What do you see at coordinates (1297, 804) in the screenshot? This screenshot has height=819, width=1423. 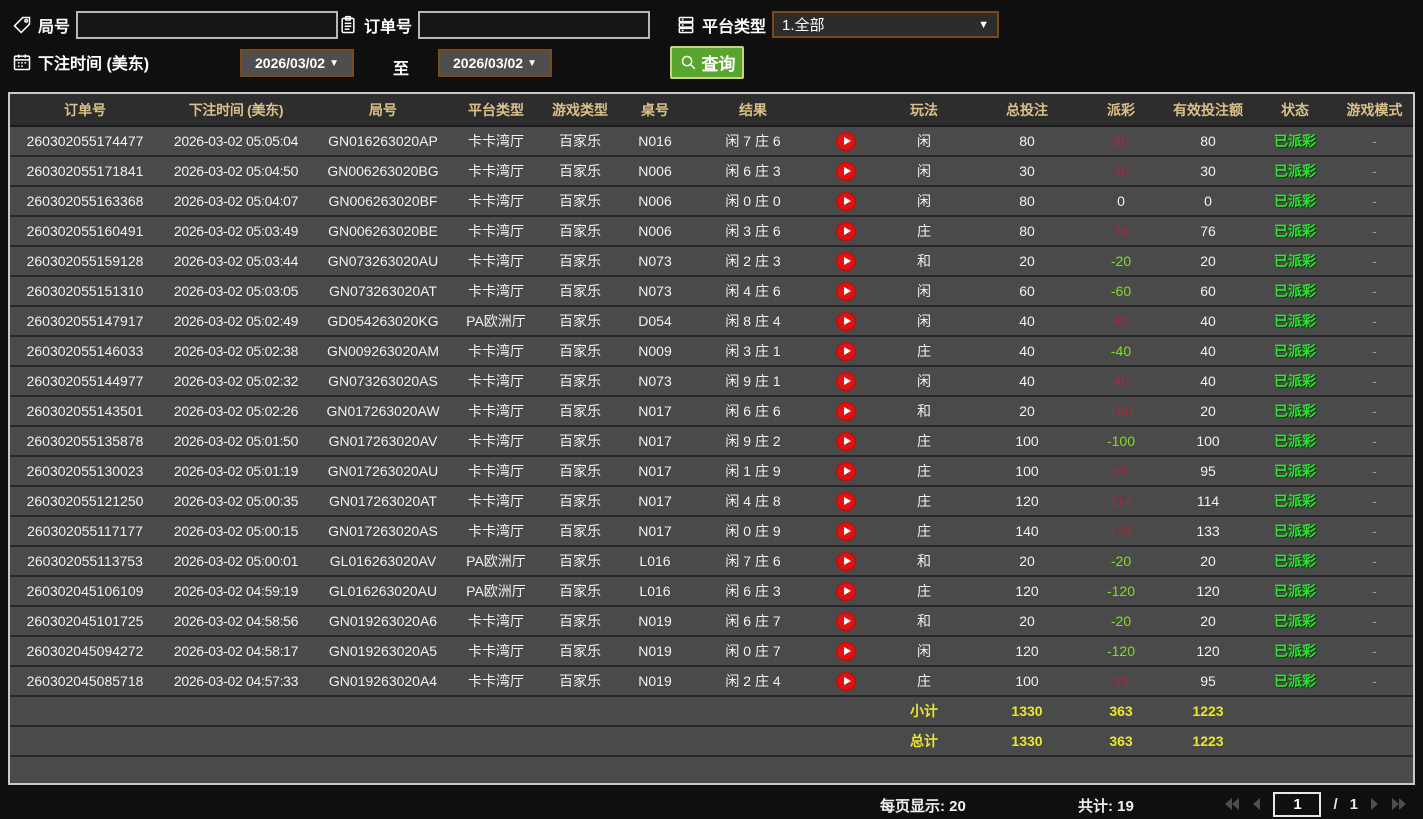 I see `page-number-input` at bounding box center [1297, 804].